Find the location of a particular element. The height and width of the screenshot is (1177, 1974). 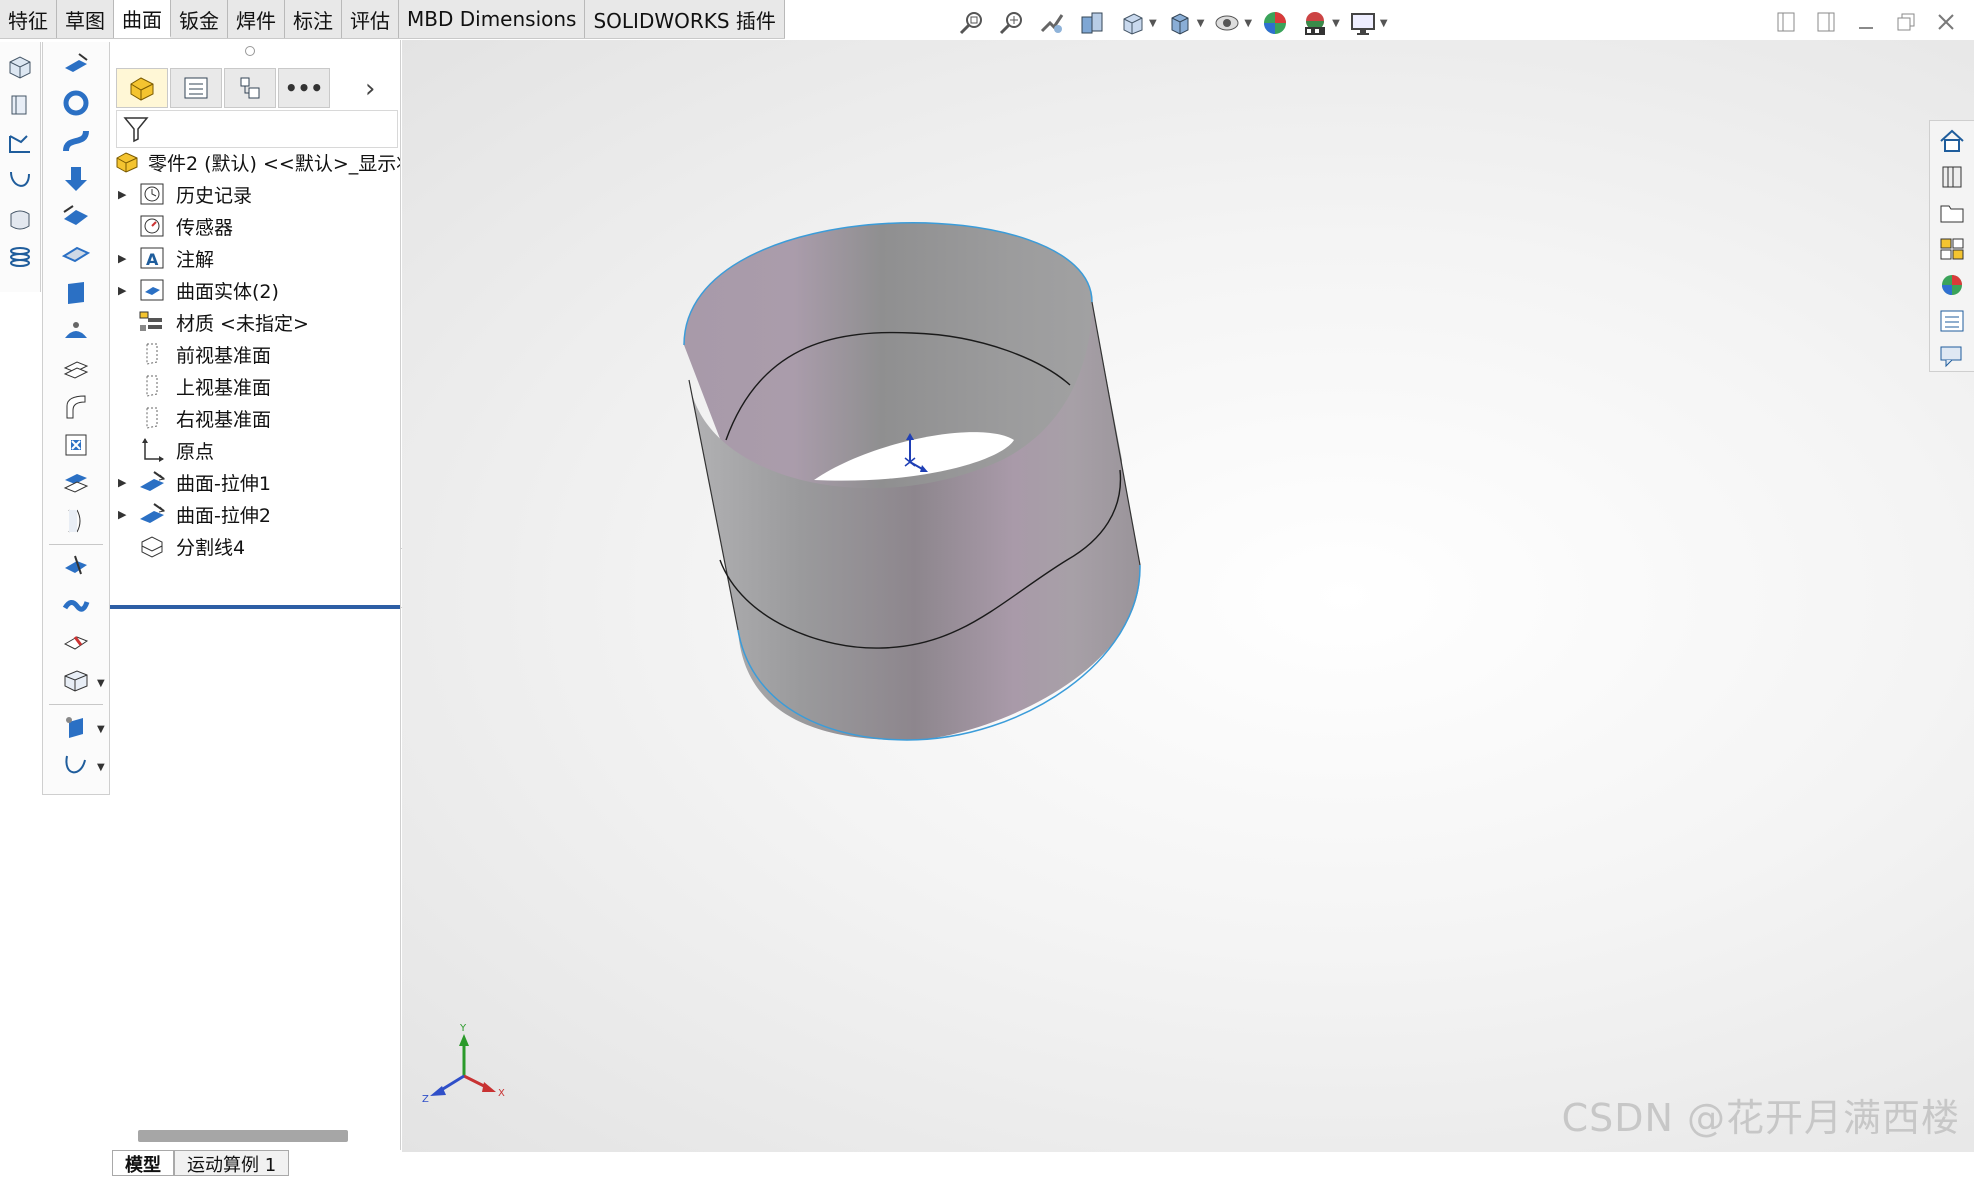

tab-features: 特征 is located at coordinates (28, 19).